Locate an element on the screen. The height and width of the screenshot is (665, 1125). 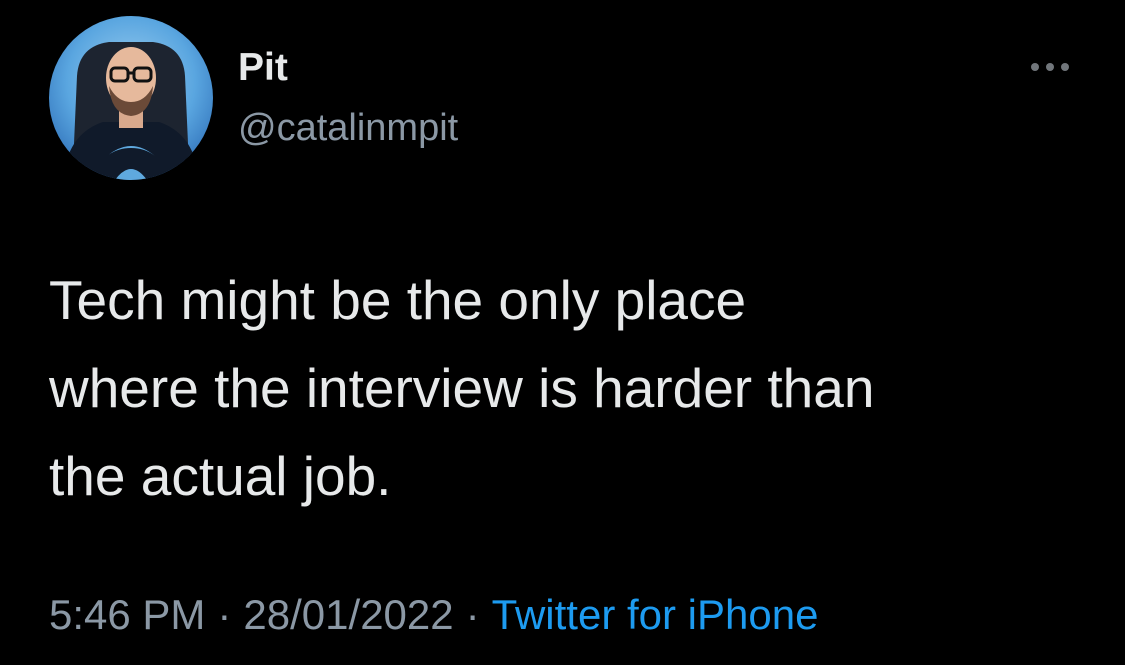
more-horizontal-icon is located at coordinates (1035, 67).